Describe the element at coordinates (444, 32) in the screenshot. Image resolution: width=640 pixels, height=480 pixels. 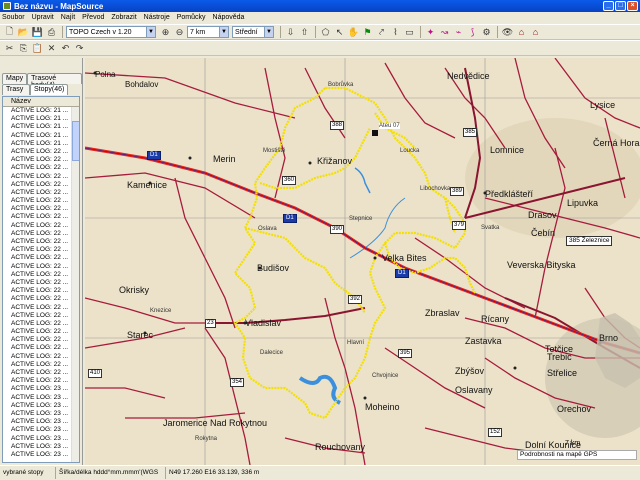
I see `route-create-icon: ↝` at that location.